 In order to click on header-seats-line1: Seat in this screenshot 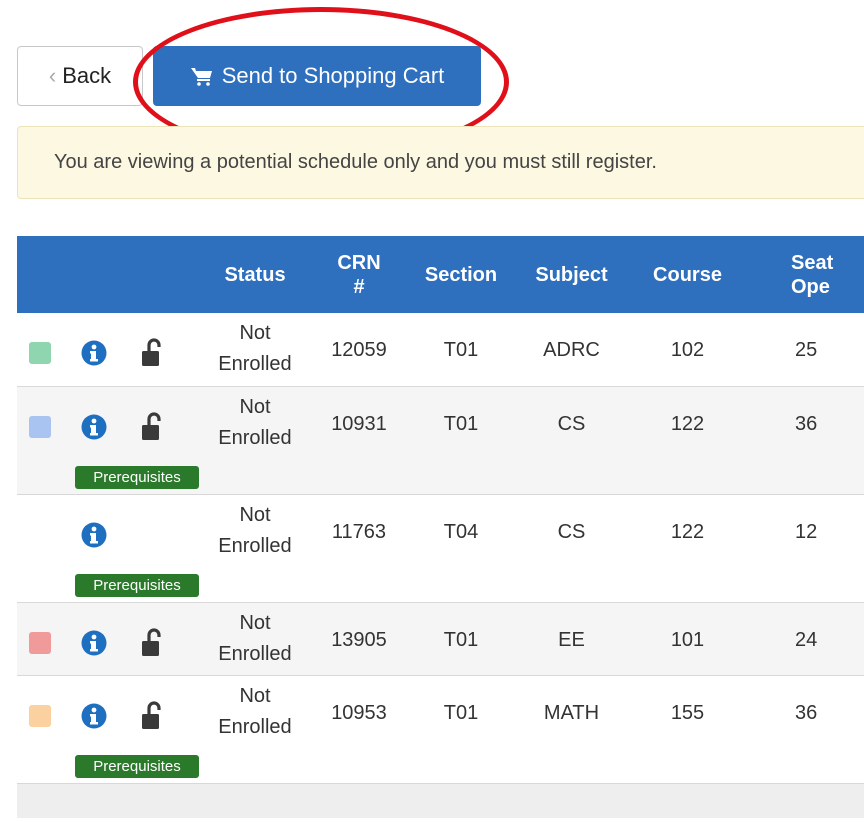, I will do `click(812, 262)`.